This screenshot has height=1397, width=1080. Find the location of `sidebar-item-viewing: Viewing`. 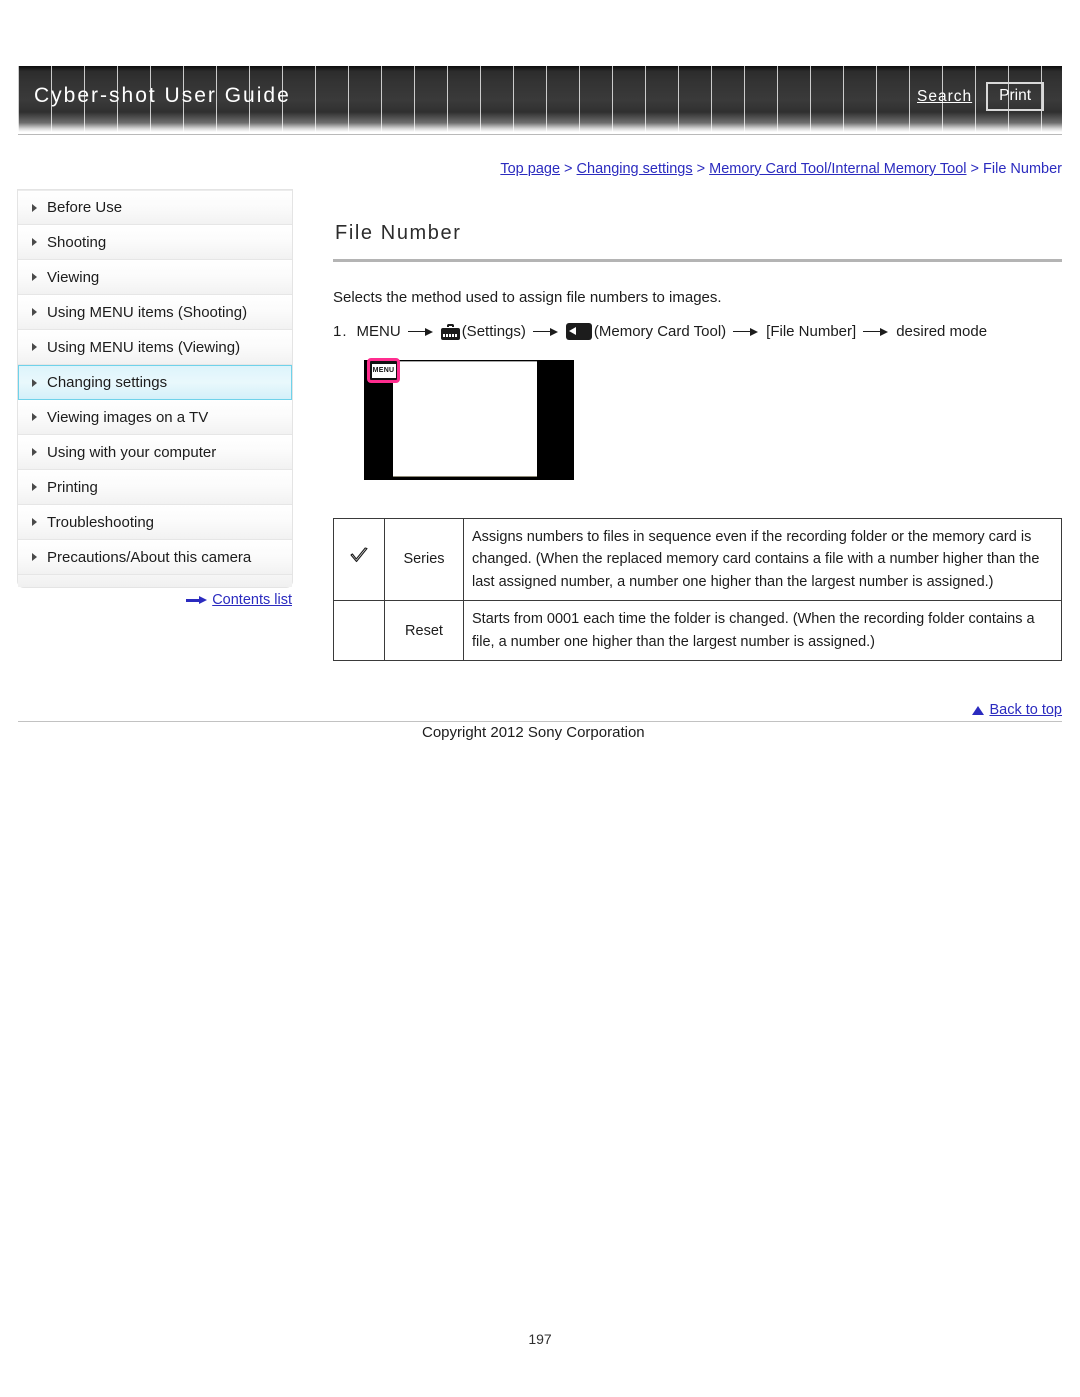

sidebar-item-viewing: Viewing is located at coordinates (155, 277).